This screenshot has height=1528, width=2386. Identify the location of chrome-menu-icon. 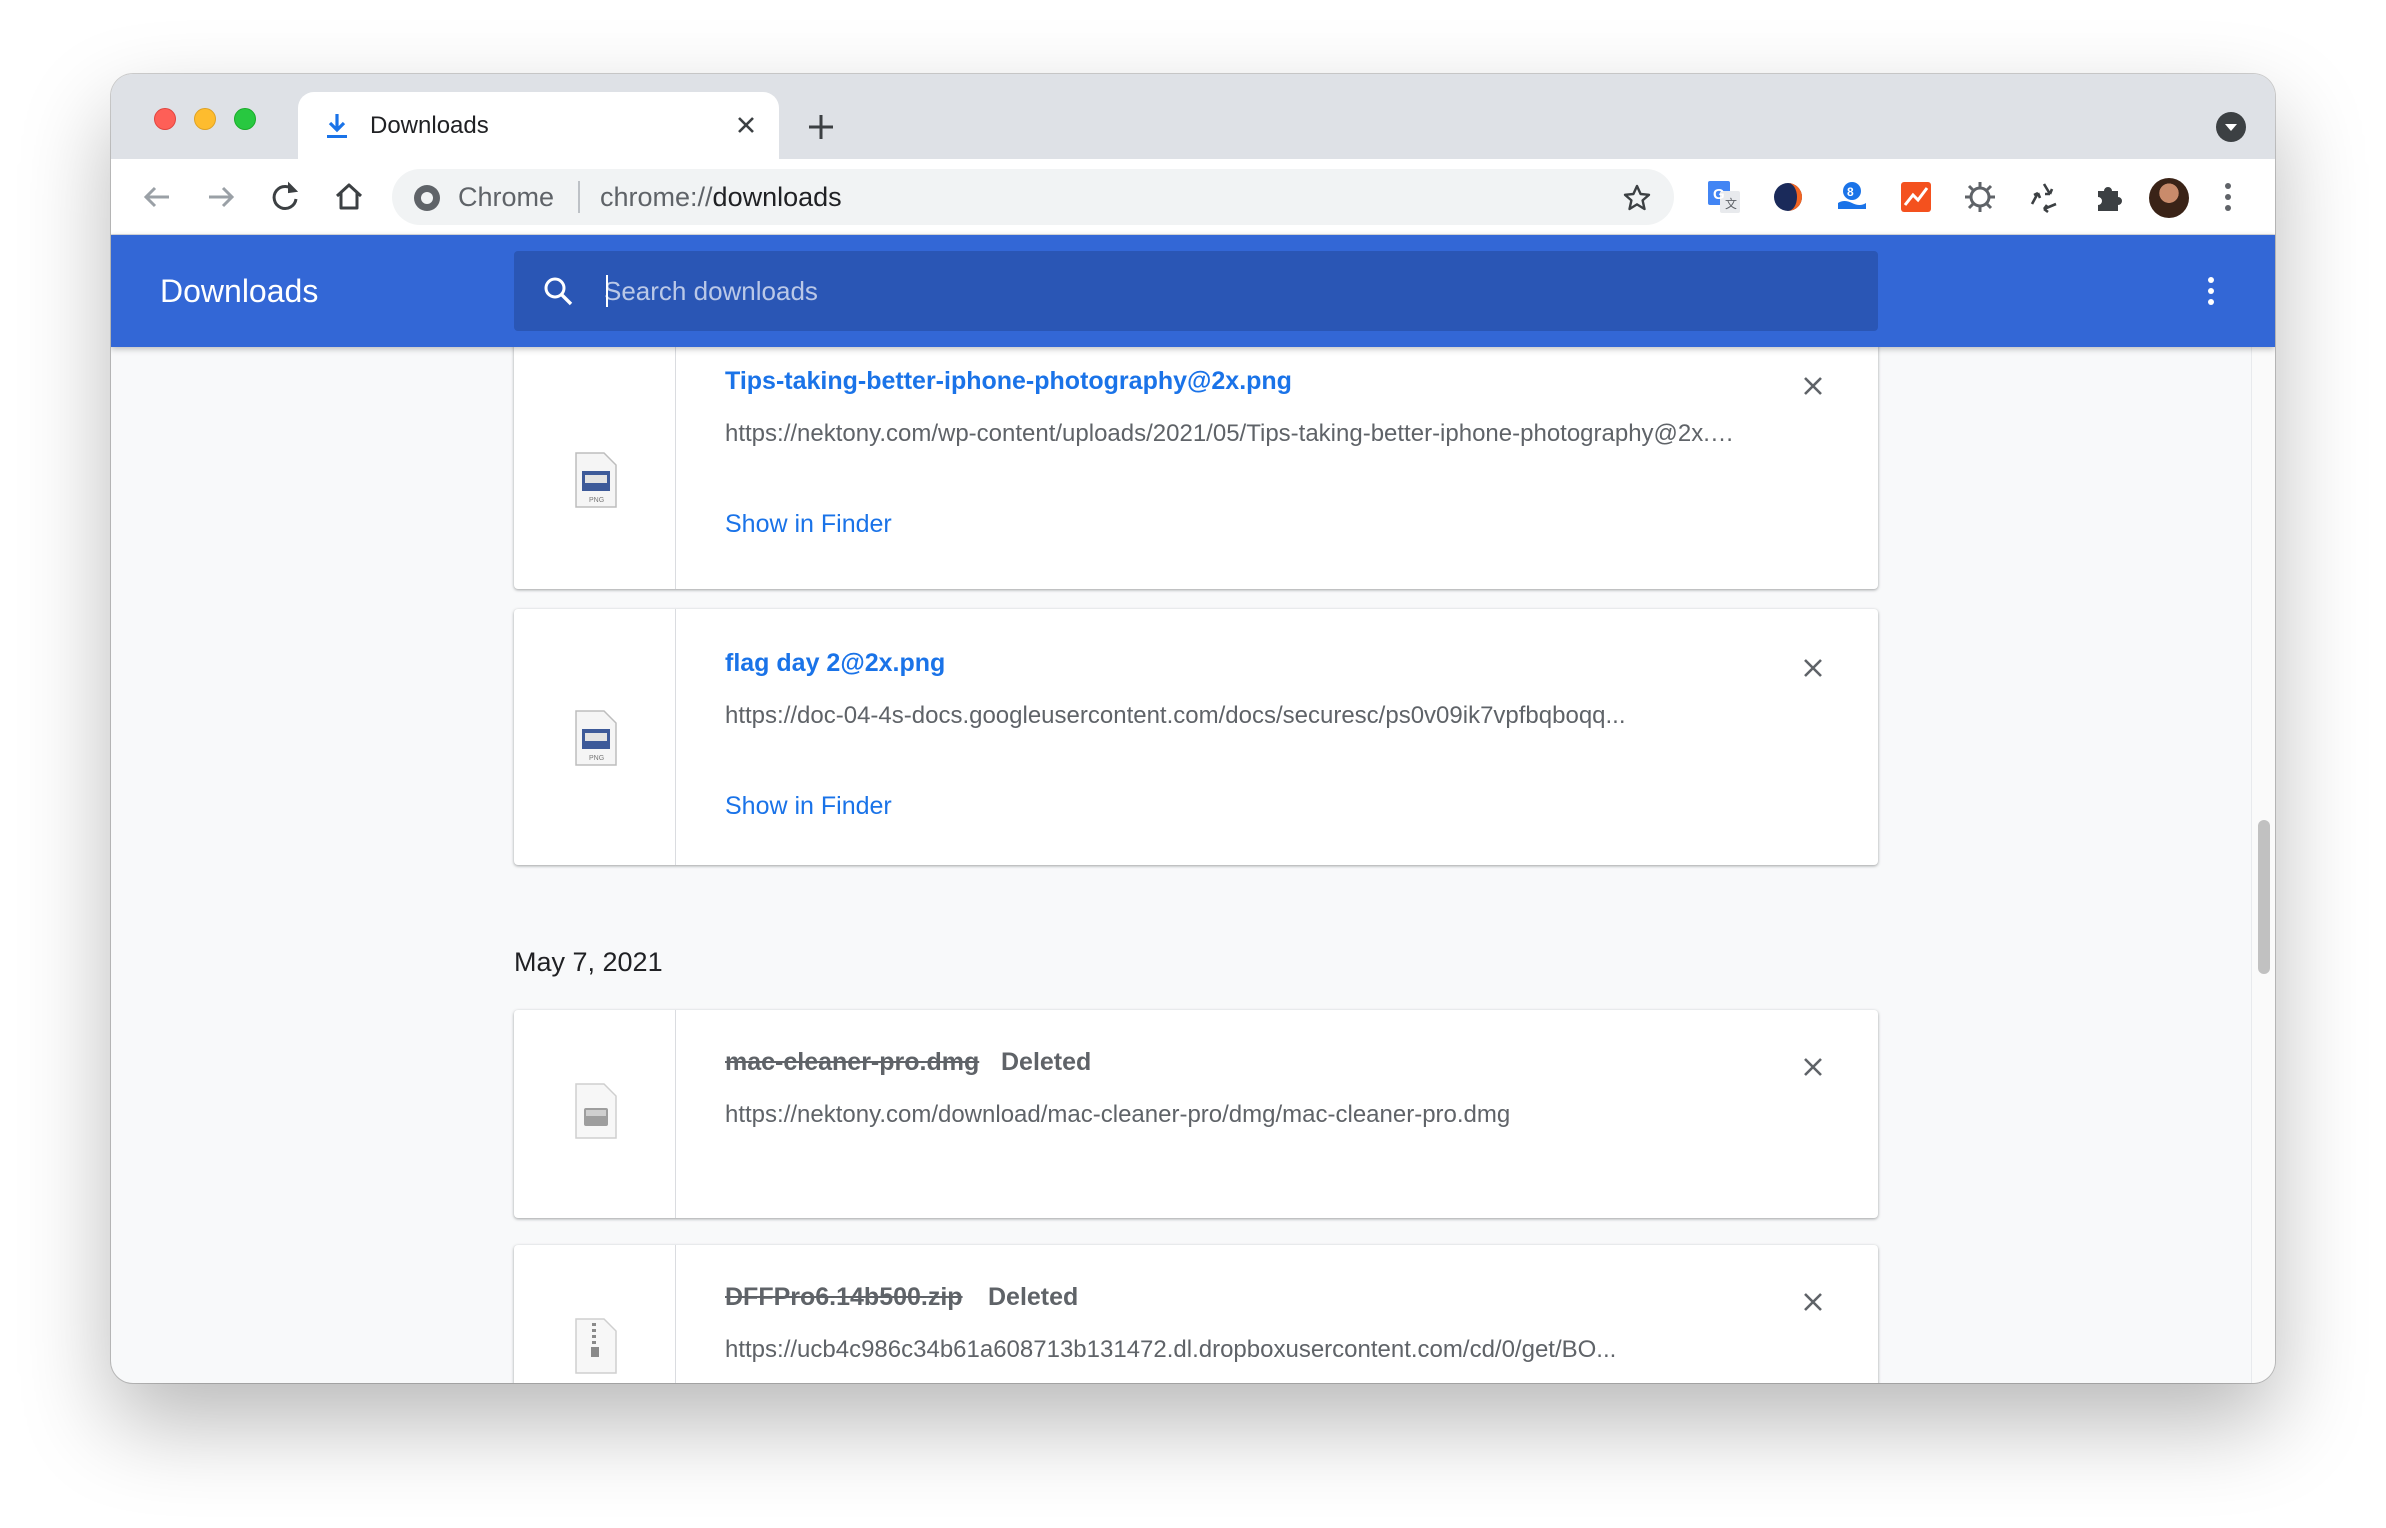
(2228, 197).